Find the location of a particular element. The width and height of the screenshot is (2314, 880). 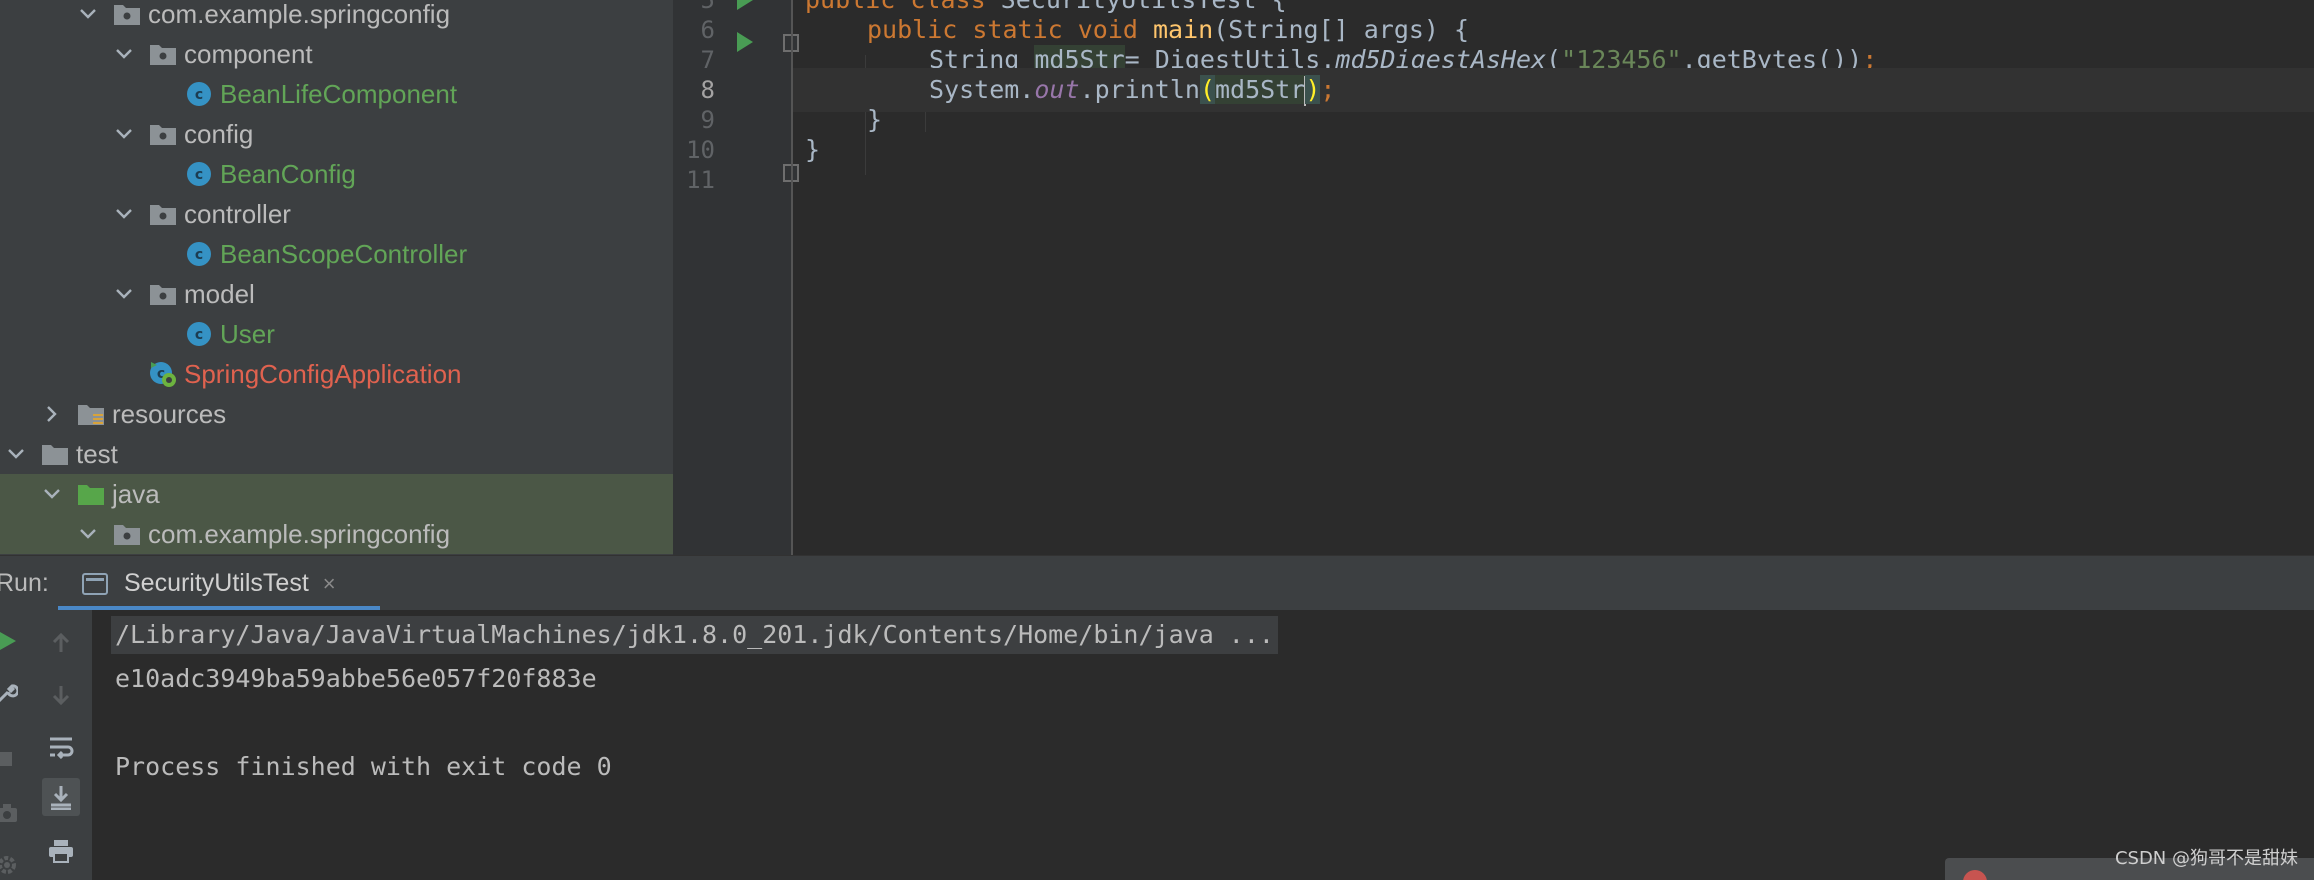

console-line: Process finished with exit code 0 is located at coordinates (363, 766).